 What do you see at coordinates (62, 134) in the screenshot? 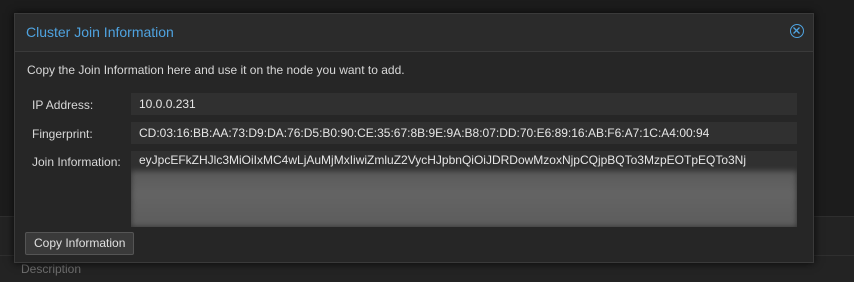
I see `fingerprint-label: Fingerprint:` at bounding box center [62, 134].